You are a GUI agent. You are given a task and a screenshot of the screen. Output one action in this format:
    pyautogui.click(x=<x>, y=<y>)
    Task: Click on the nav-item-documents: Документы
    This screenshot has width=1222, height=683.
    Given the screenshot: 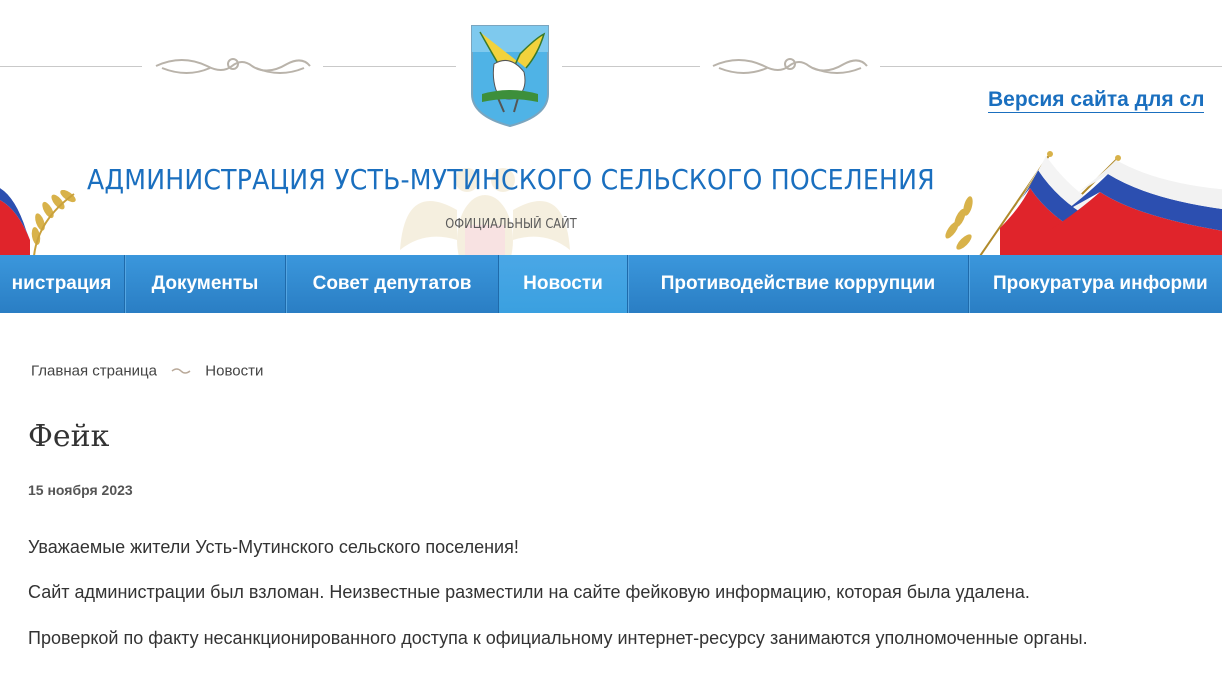 What is the action you would take?
    pyautogui.click(x=205, y=284)
    